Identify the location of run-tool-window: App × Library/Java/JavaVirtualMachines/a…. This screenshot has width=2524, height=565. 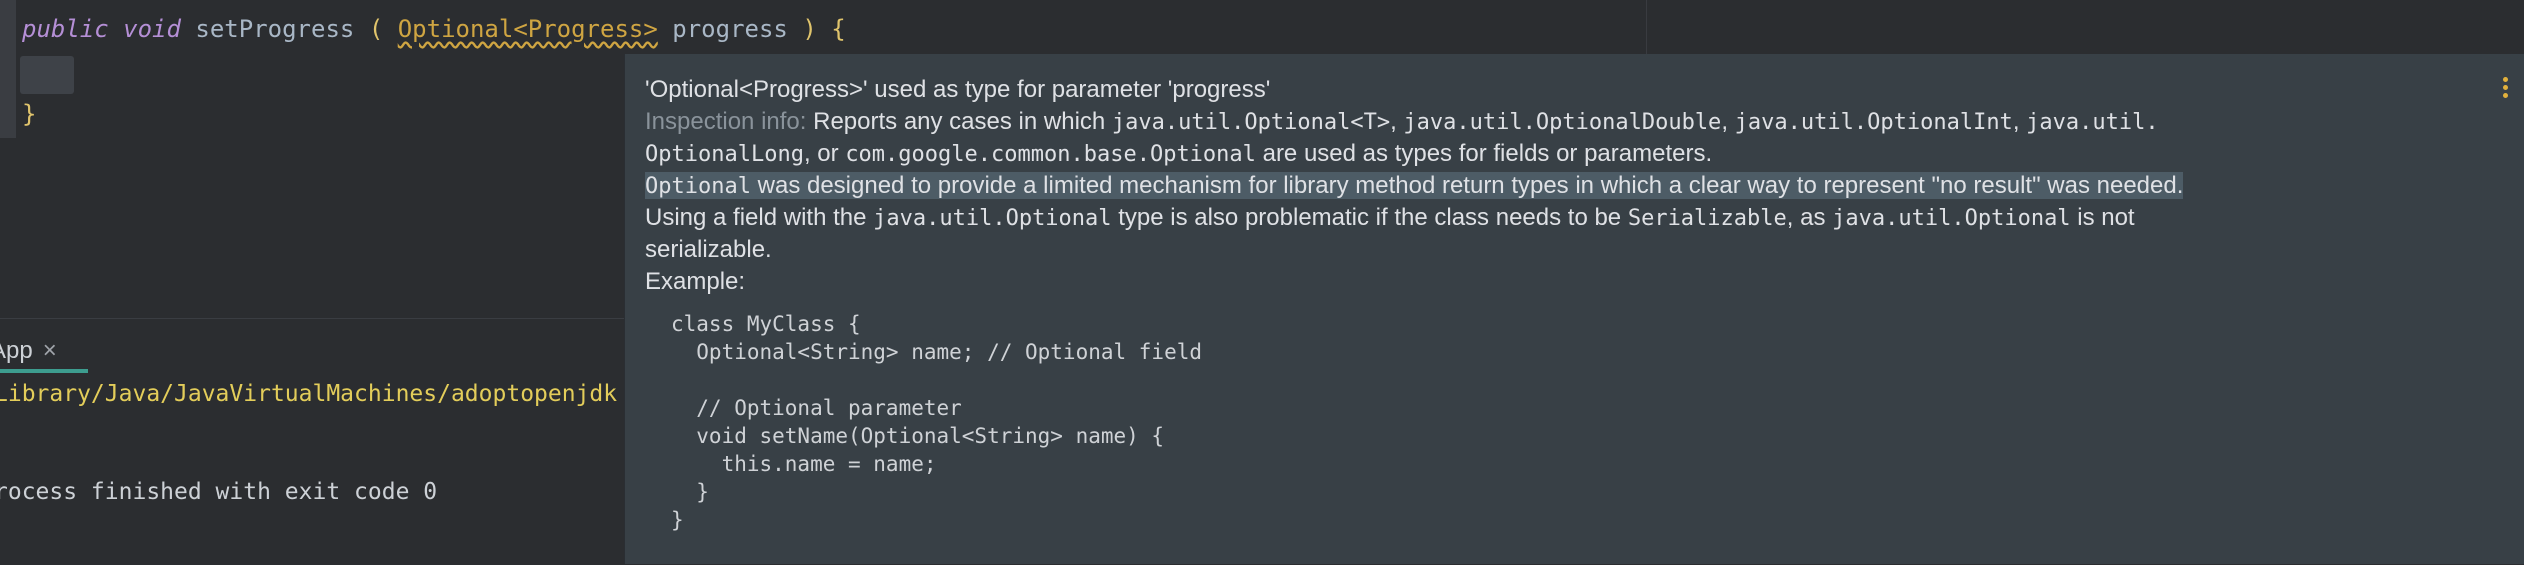
(320, 441).